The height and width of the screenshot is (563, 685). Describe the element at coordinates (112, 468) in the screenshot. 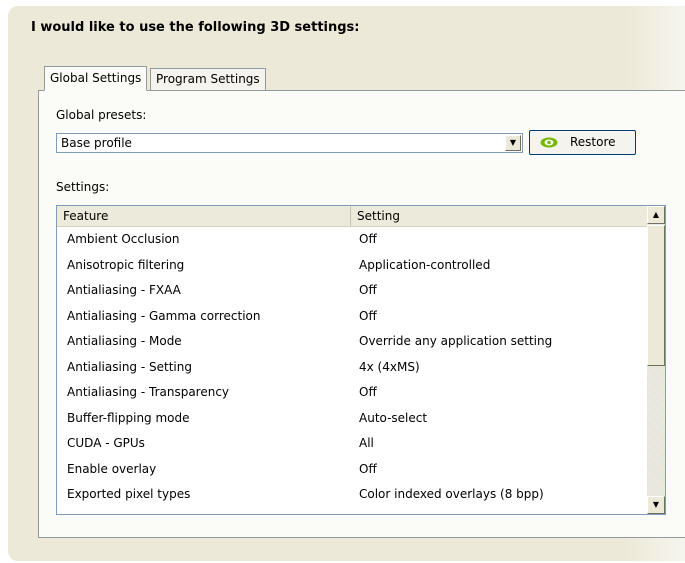

I see `feature-cell: Enable overlay` at that location.